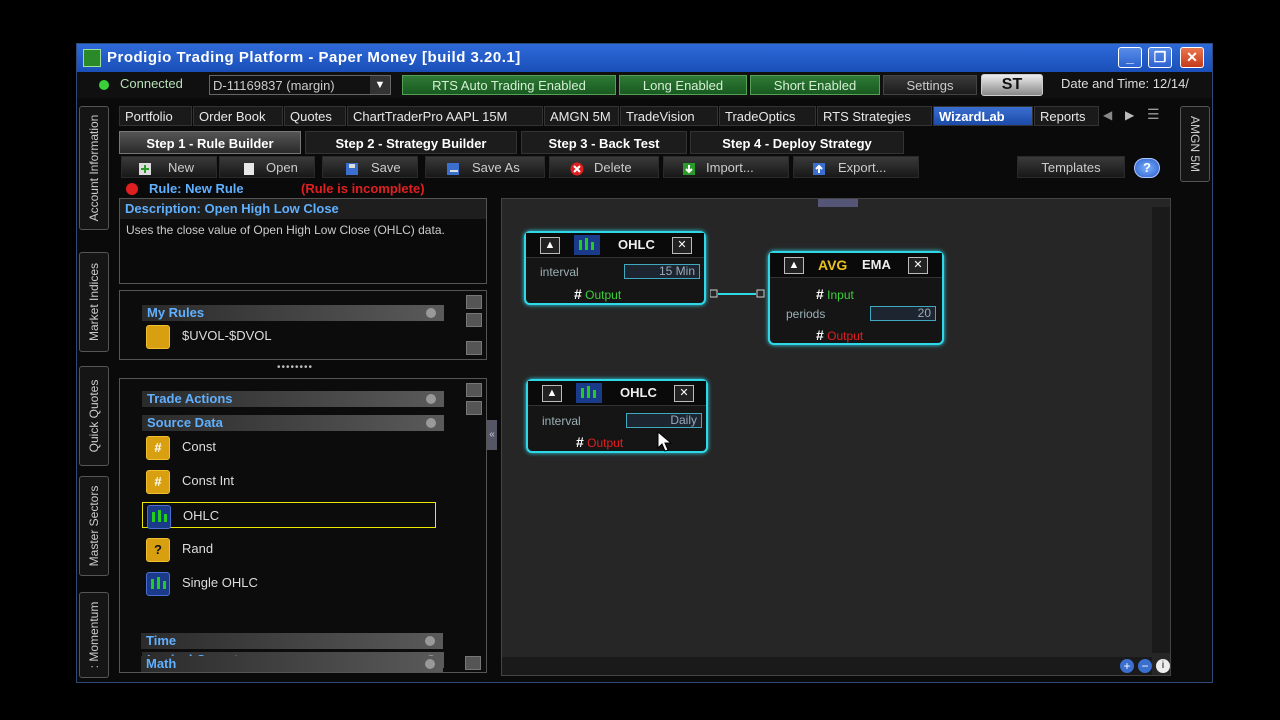 The height and width of the screenshot is (720, 1280). Describe the element at coordinates (856, 298) in the screenshot. I see `ema-node: ▲ AVG EMA ✕ # Input periods 20 # Output` at that location.